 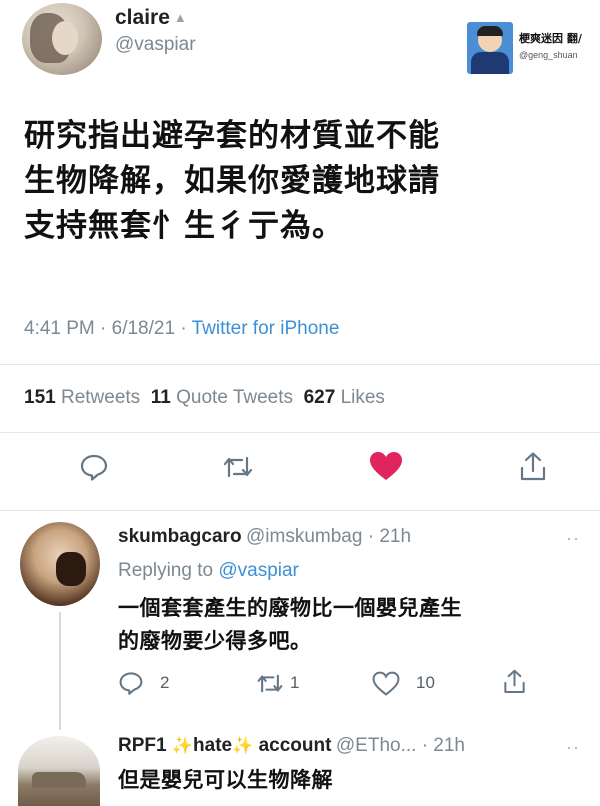 What do you see at coordinates (425, 682) in the screenshot?
I see `like-count: 10` at bounding box center [425, 682].